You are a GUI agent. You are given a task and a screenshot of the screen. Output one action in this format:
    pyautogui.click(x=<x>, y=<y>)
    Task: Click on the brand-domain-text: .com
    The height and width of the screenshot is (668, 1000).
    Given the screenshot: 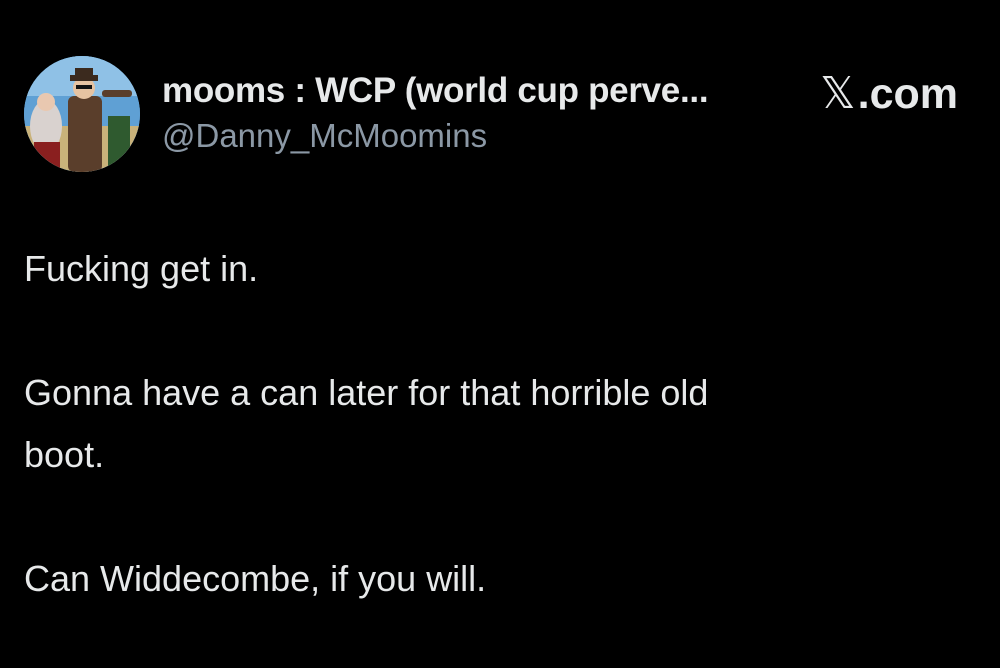 What is the action you would take?
    pyautogui.click(x=907, y=94)
    